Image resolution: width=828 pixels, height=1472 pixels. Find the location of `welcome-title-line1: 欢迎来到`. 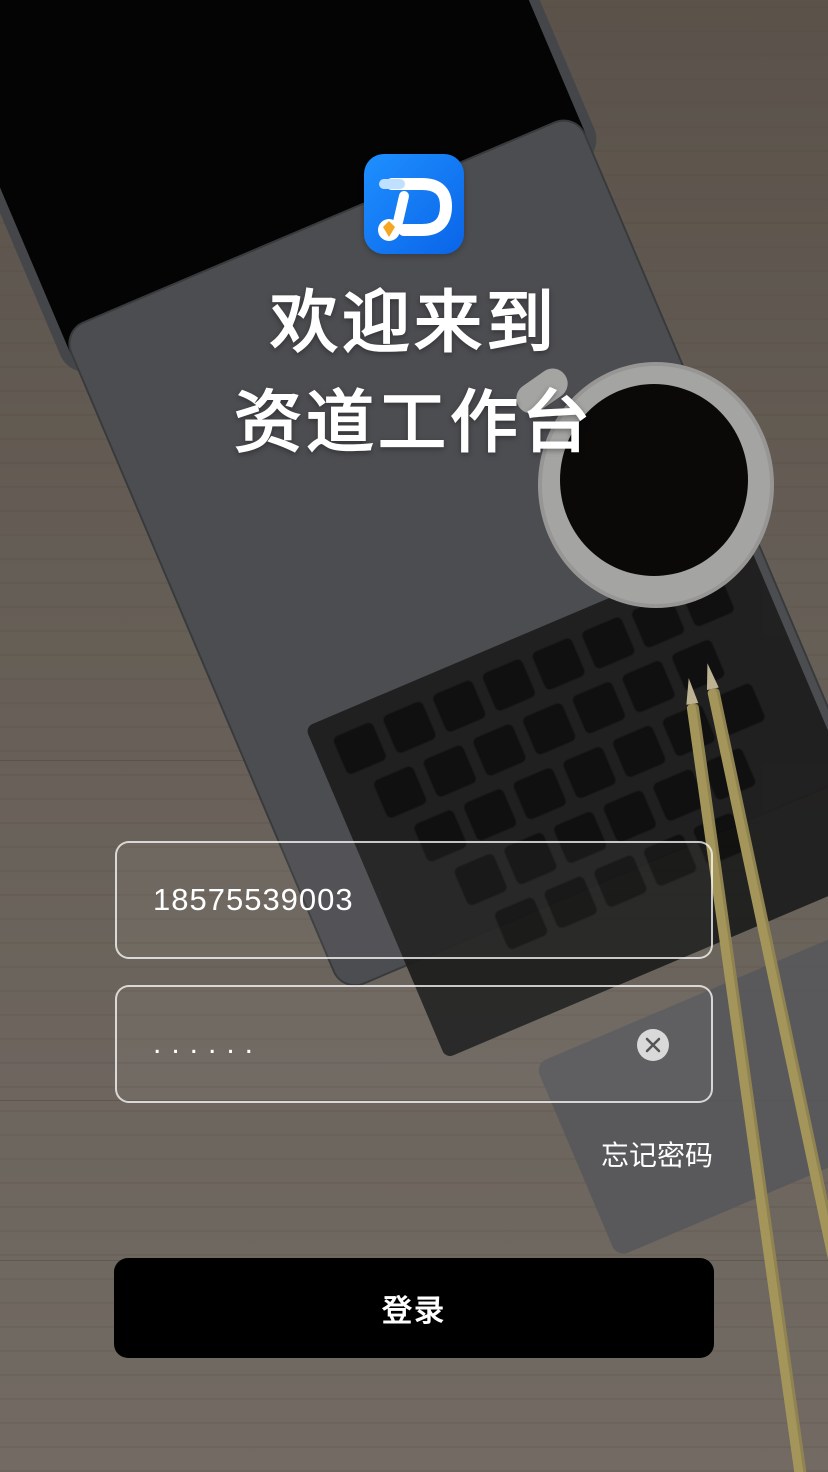

welcome-title-line1: 欢迎来到 is located at coordinates (413, 323).